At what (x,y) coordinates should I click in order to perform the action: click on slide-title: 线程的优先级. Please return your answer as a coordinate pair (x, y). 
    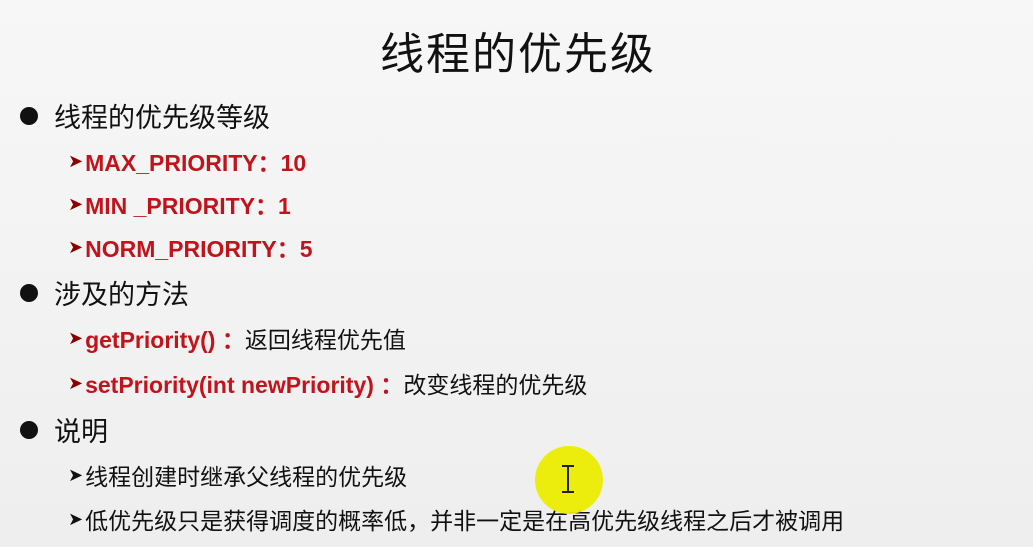
    Looking at the image, I should click on (518, 54).